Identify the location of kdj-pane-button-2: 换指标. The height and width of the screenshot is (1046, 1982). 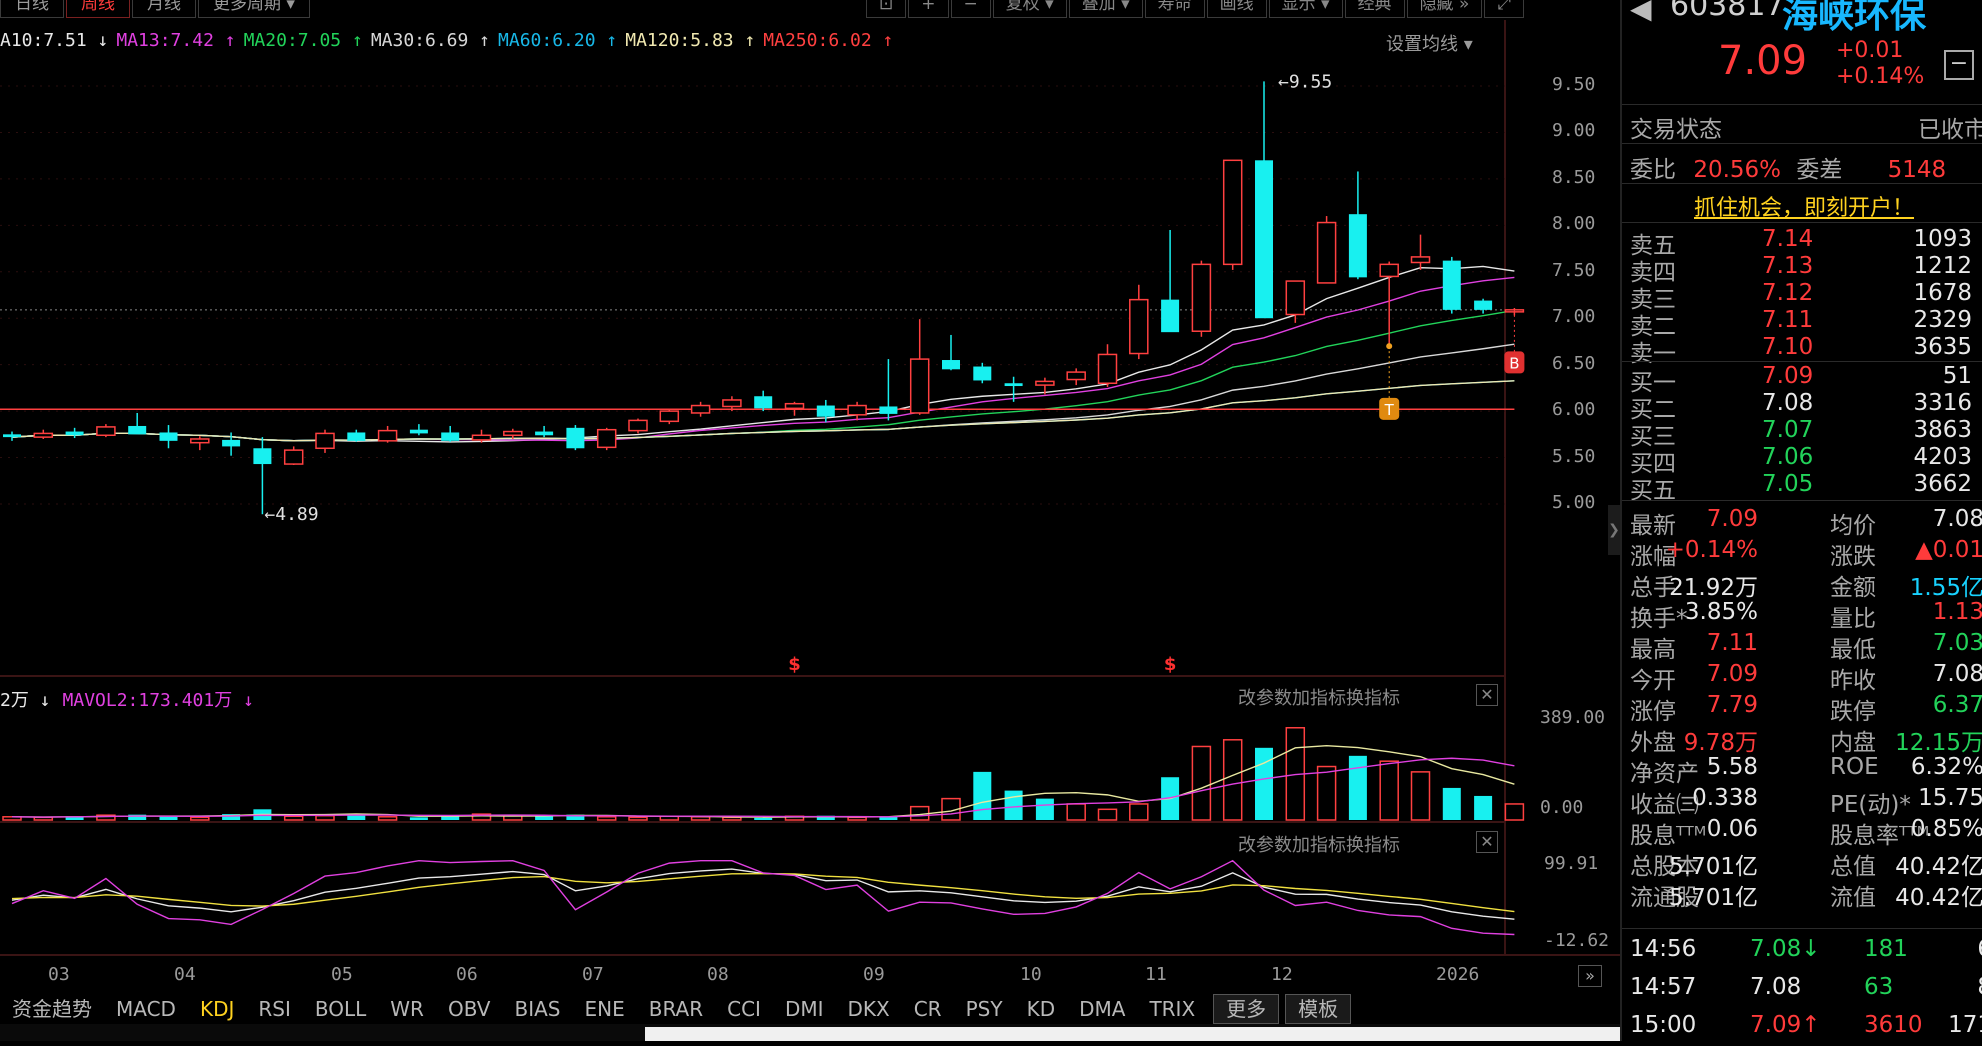
(1373, 844).